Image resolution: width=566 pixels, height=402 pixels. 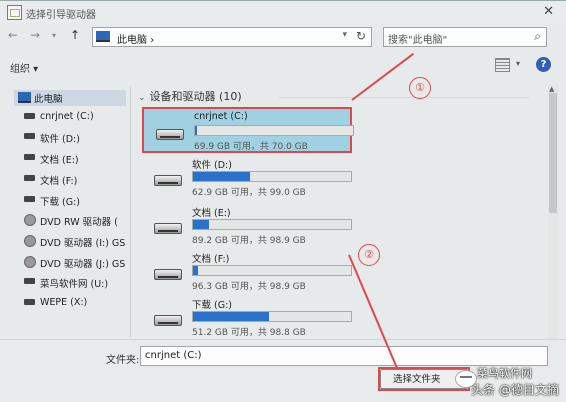 What do you see at coordinates (79, 222) in the screenshot?
I see `sidebar-item-label: DVD RW 驱动器 (` at bounding box center [79, 222].